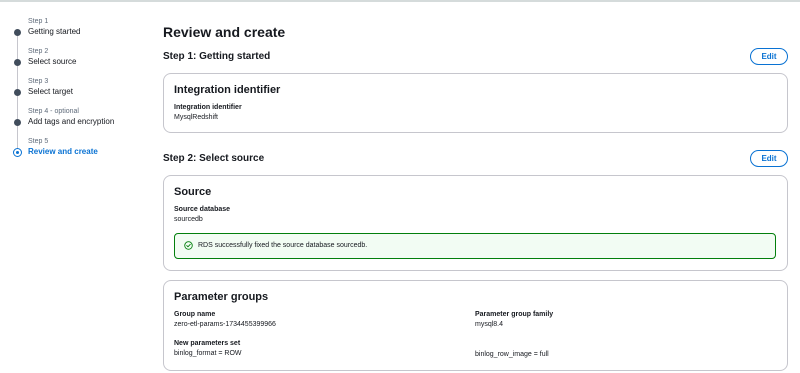 Image resolution: width=800 pixels, height=373 pixels. I want to click on parameter-value: binlog_format = ROW, so click(208, 353).